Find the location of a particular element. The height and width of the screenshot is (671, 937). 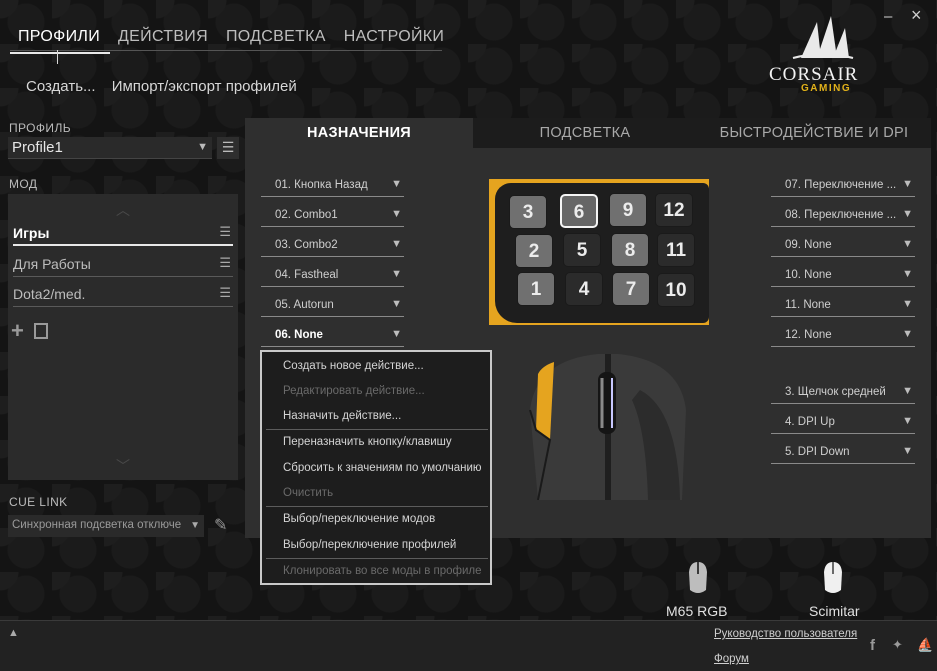

gaming-text: GAMING is located at coordinates (826, 88).